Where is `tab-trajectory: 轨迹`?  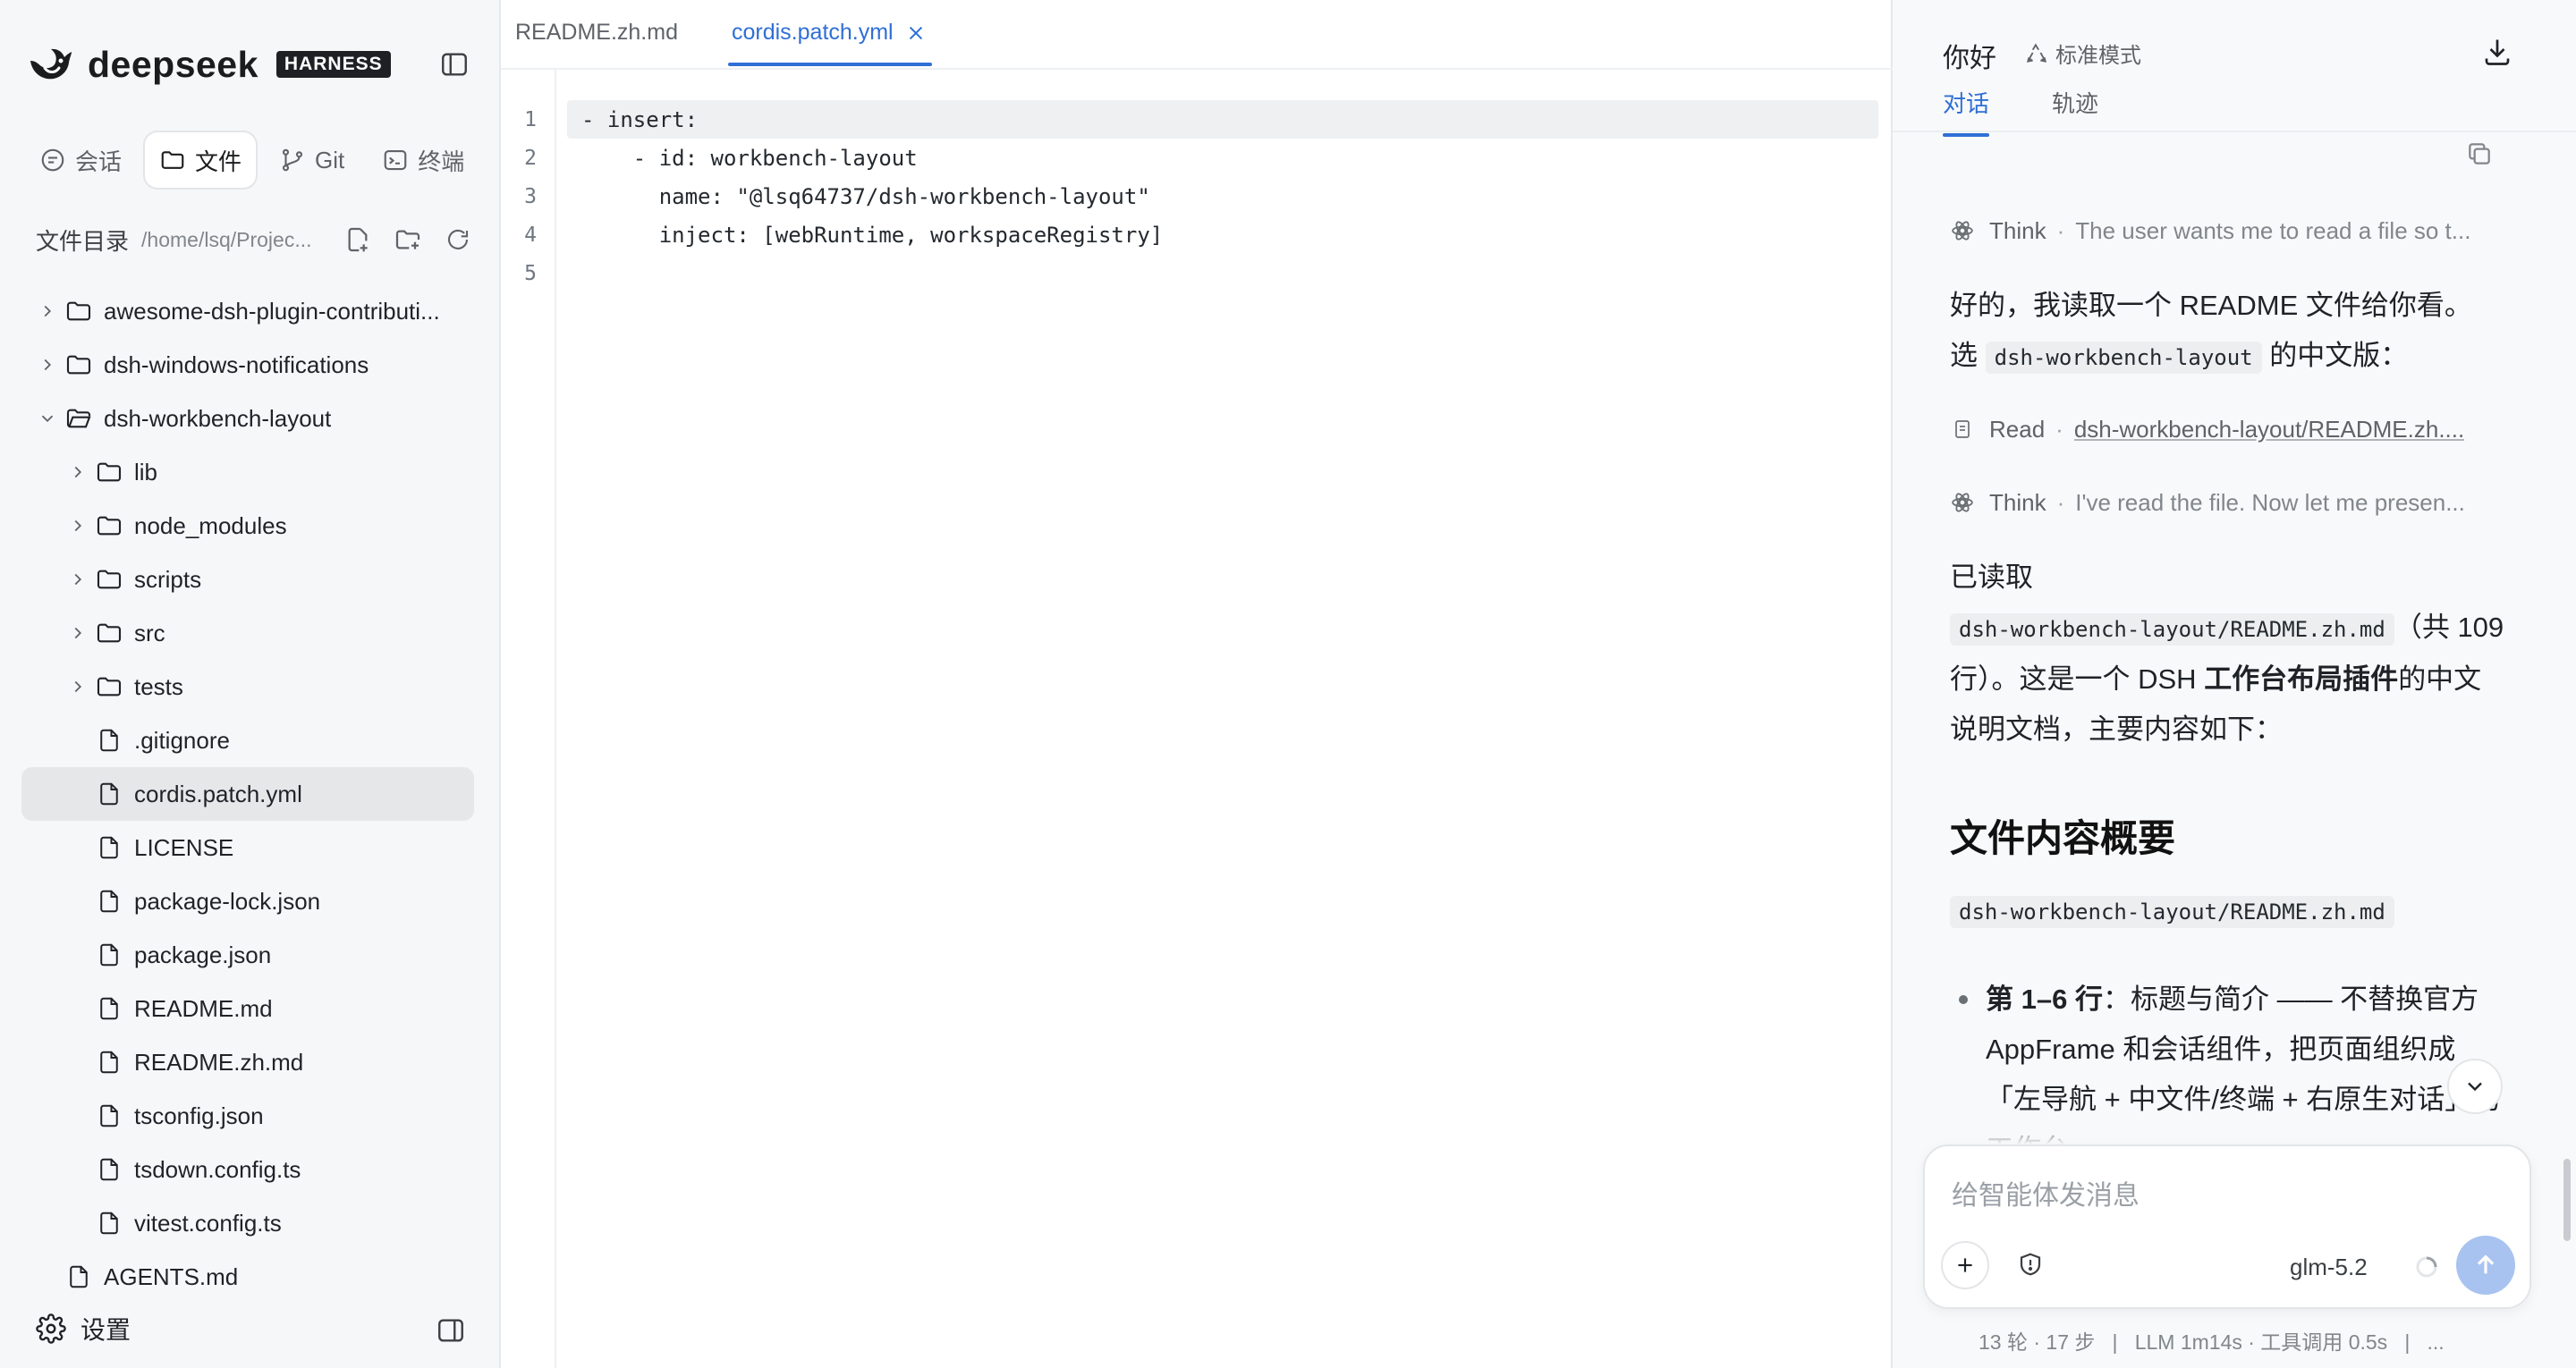
tab-trajectory: 轨迹 is located at coordinates (2075, 108).